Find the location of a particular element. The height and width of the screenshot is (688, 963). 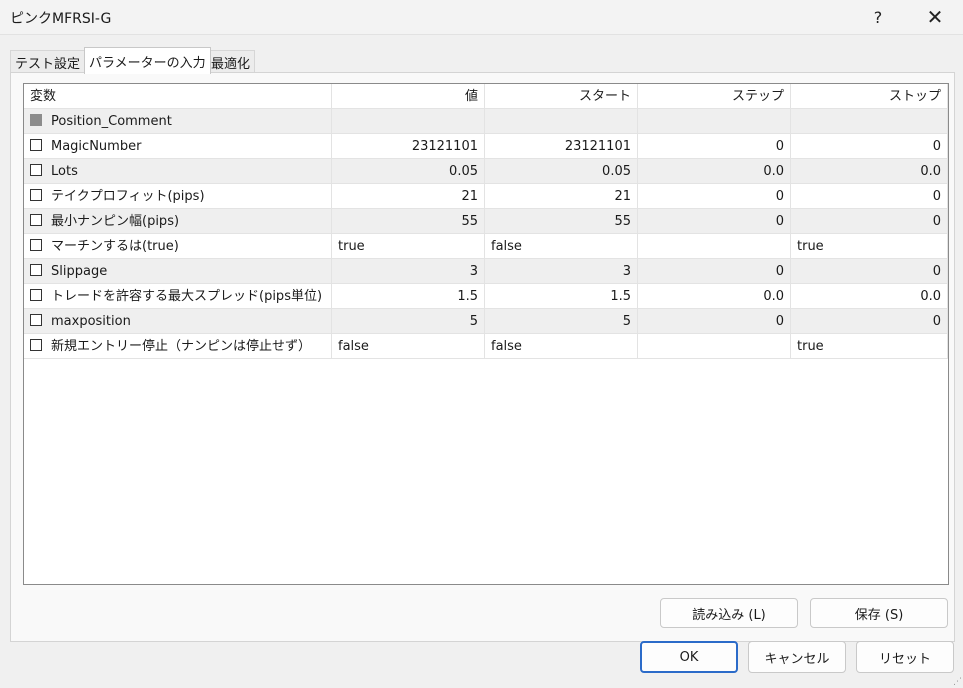

load-button: 読み込み (L) is located at coordinates (729, 613).